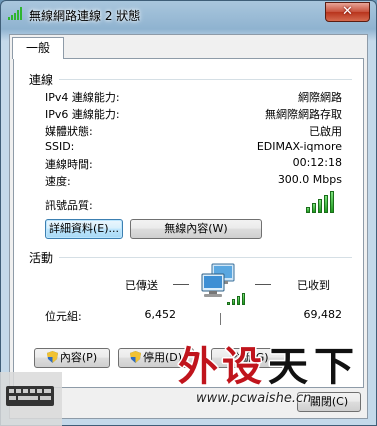  What do you see at coordinates (181, 284) in the screenshot?
I see `sent-dash` at bounding box center [181, 284].